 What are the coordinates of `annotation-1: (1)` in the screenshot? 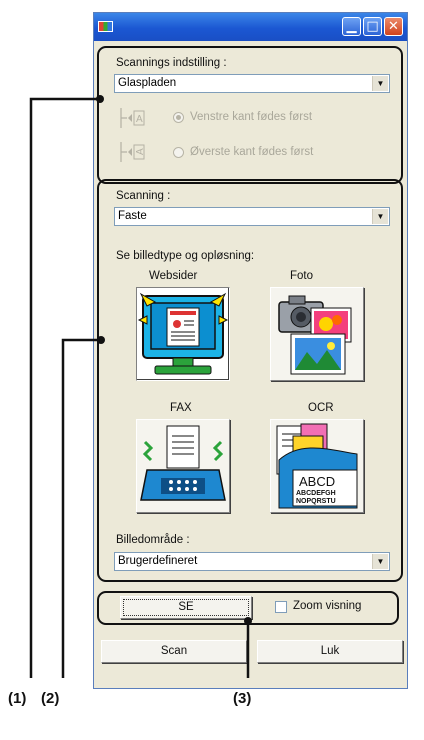 It's located at (17, 698).